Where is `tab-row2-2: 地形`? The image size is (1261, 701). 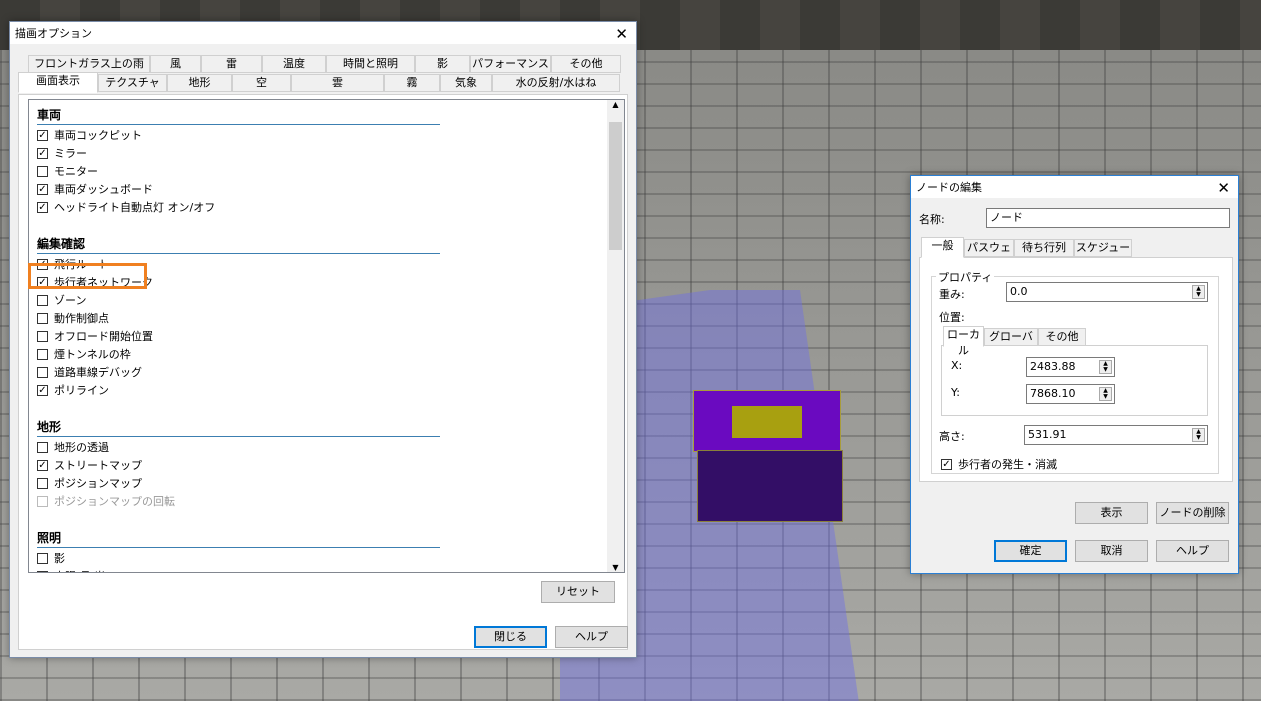
tab-row2-2: 地形 is located at coordinates (199, 83).